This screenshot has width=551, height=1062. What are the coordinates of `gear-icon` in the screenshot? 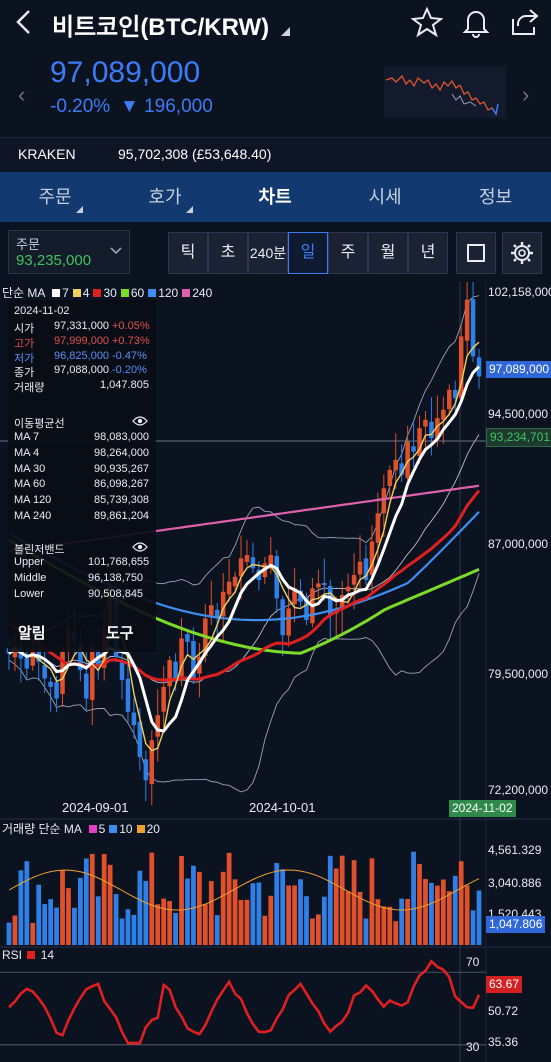 It's located at (522, 253).